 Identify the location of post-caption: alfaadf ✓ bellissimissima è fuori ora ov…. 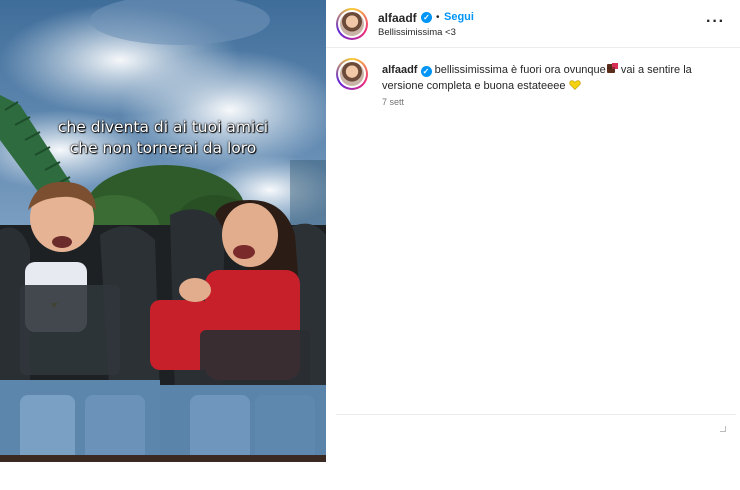
(547, 78).